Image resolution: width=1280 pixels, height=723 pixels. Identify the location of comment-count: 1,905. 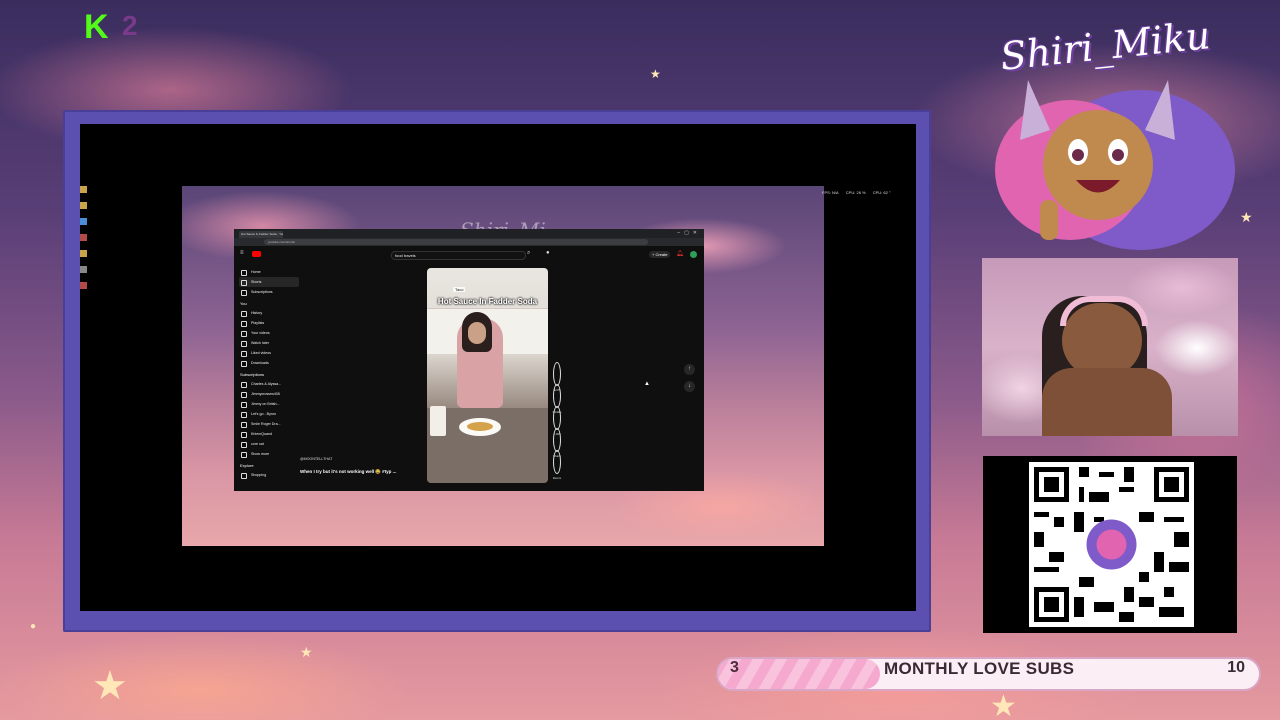
(557, 434).